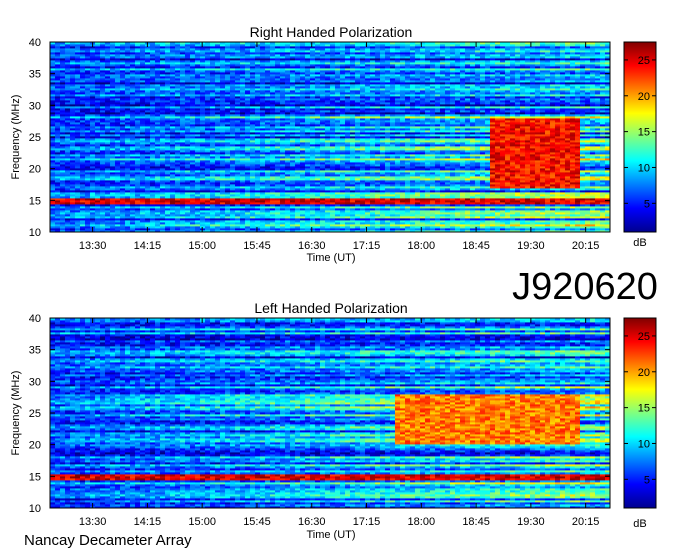 The height and width of the screenshot is (552, 680). Describe the element at coordinates (330, 308) in the screenshot. I see `chart-title: Left Handed Polarization` at that location.